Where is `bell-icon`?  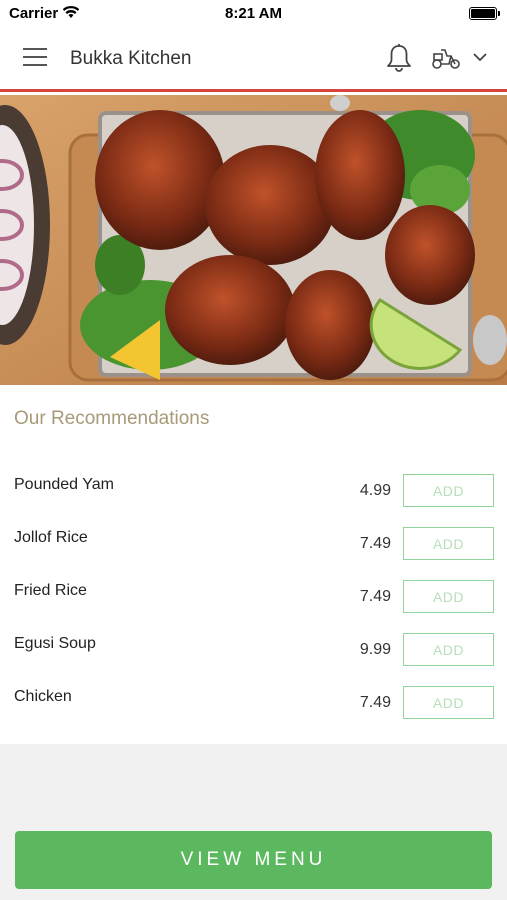 bell-icon is located at coordinates (399, 58).